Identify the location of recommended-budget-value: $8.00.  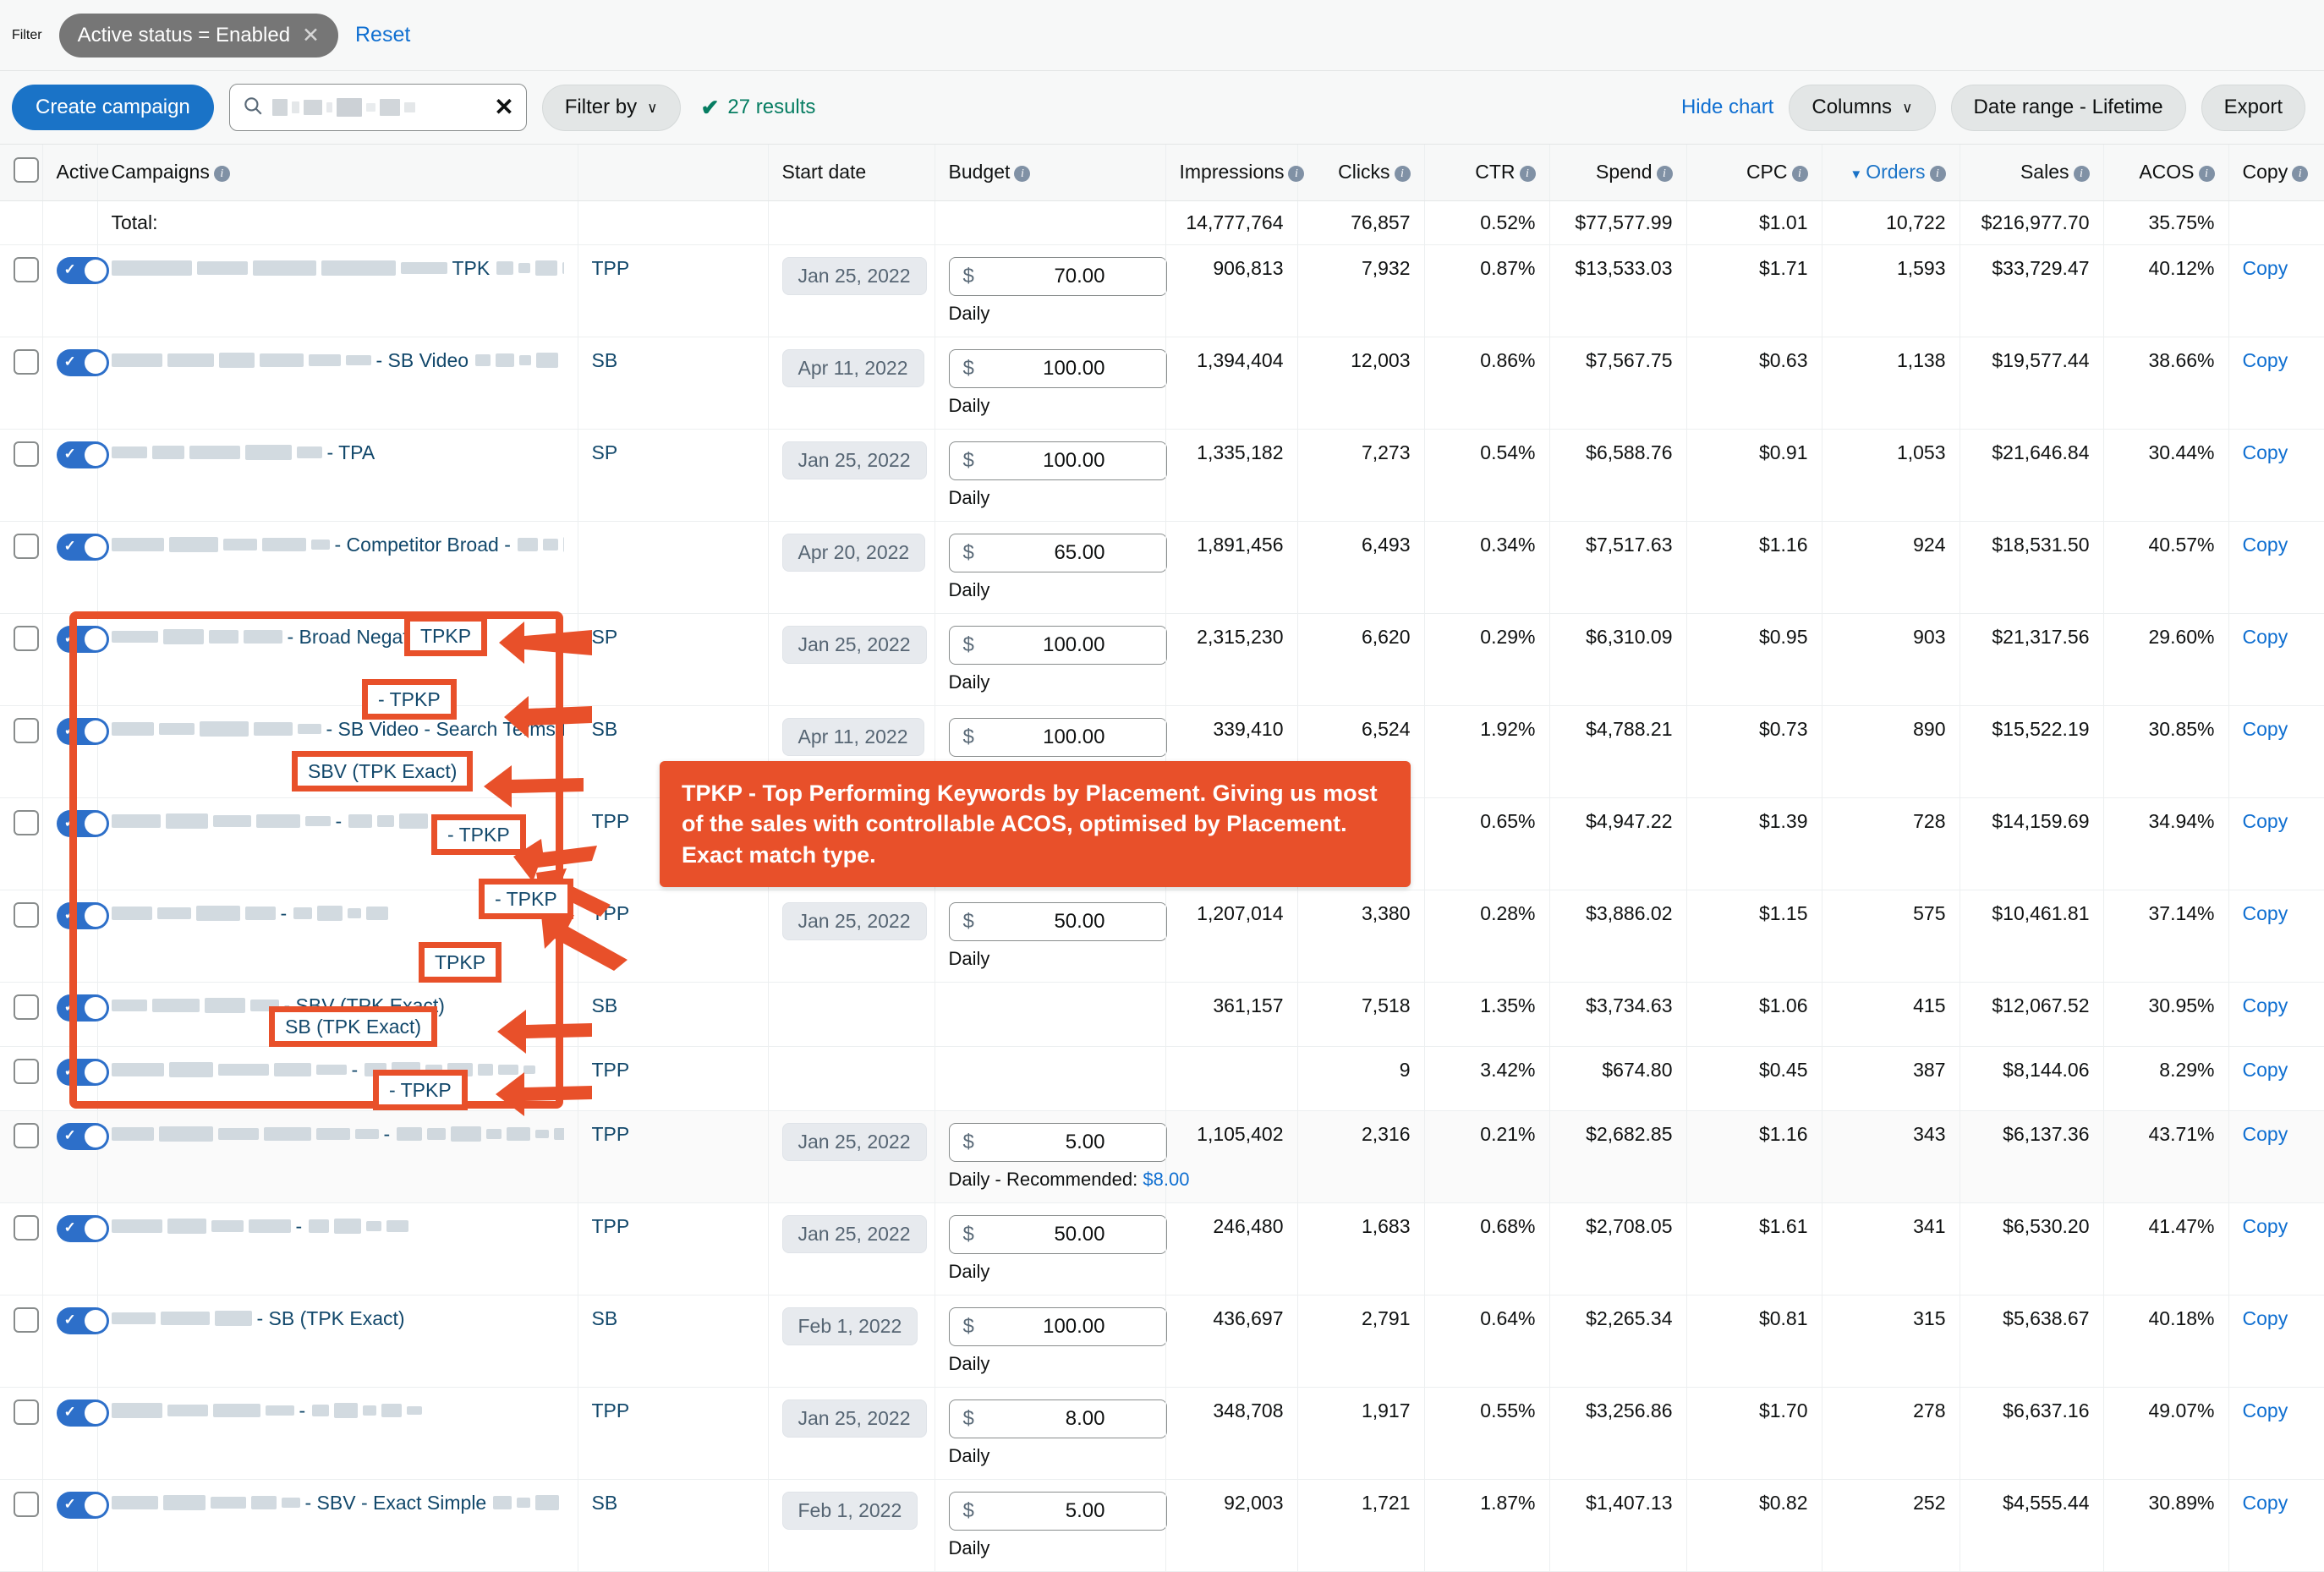
(1166, 1179).